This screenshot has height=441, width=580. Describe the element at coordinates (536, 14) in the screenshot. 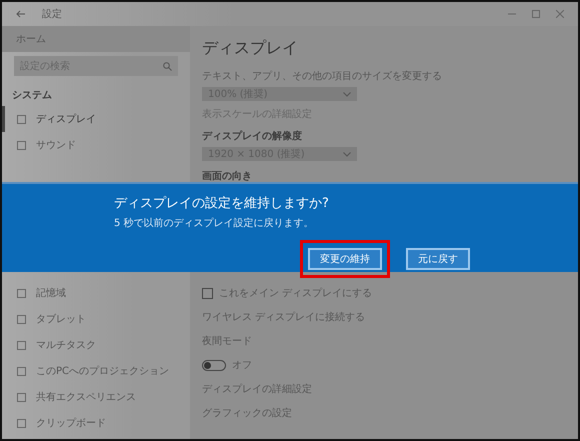

I see `maximize-icon` at that location.